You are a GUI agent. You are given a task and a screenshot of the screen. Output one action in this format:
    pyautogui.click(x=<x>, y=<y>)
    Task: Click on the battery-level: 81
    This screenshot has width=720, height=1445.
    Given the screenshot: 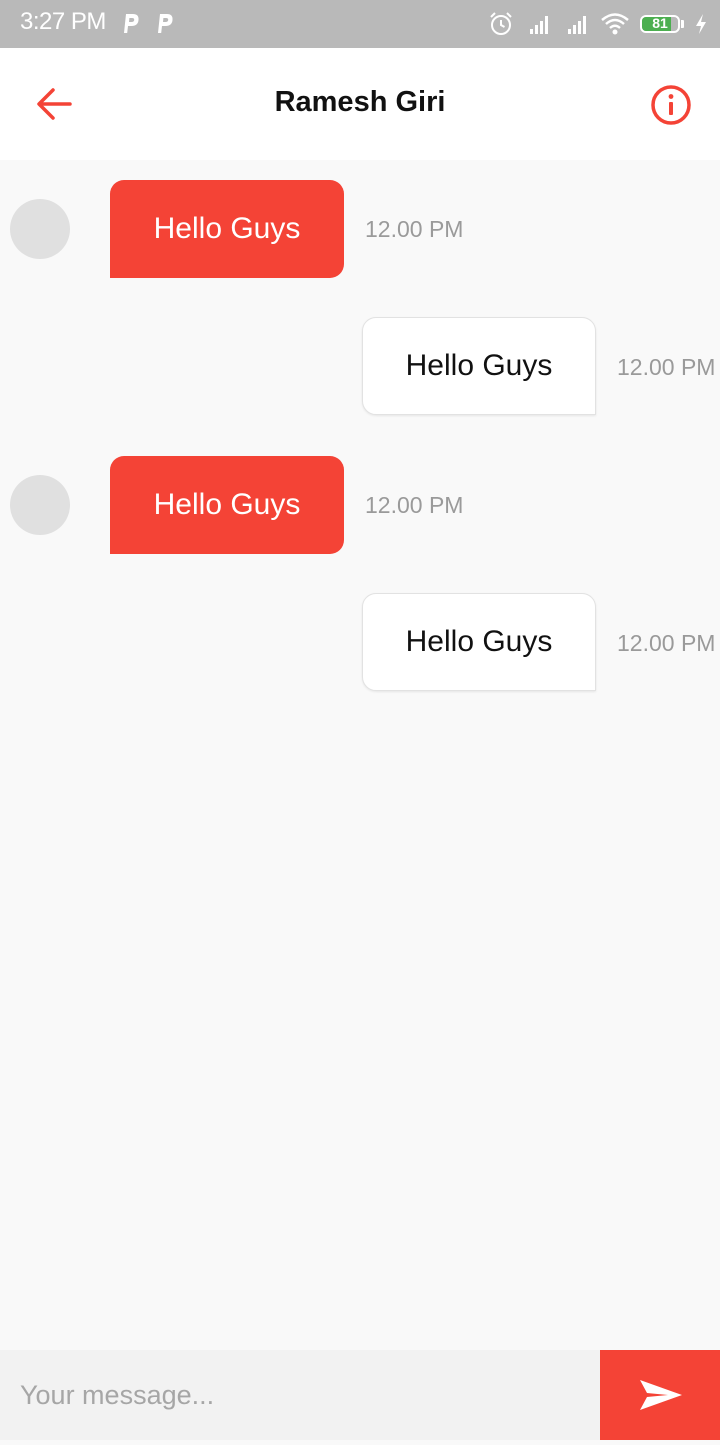 What is the action you would take?
    pyautogui.click(x=660, y=23)
    